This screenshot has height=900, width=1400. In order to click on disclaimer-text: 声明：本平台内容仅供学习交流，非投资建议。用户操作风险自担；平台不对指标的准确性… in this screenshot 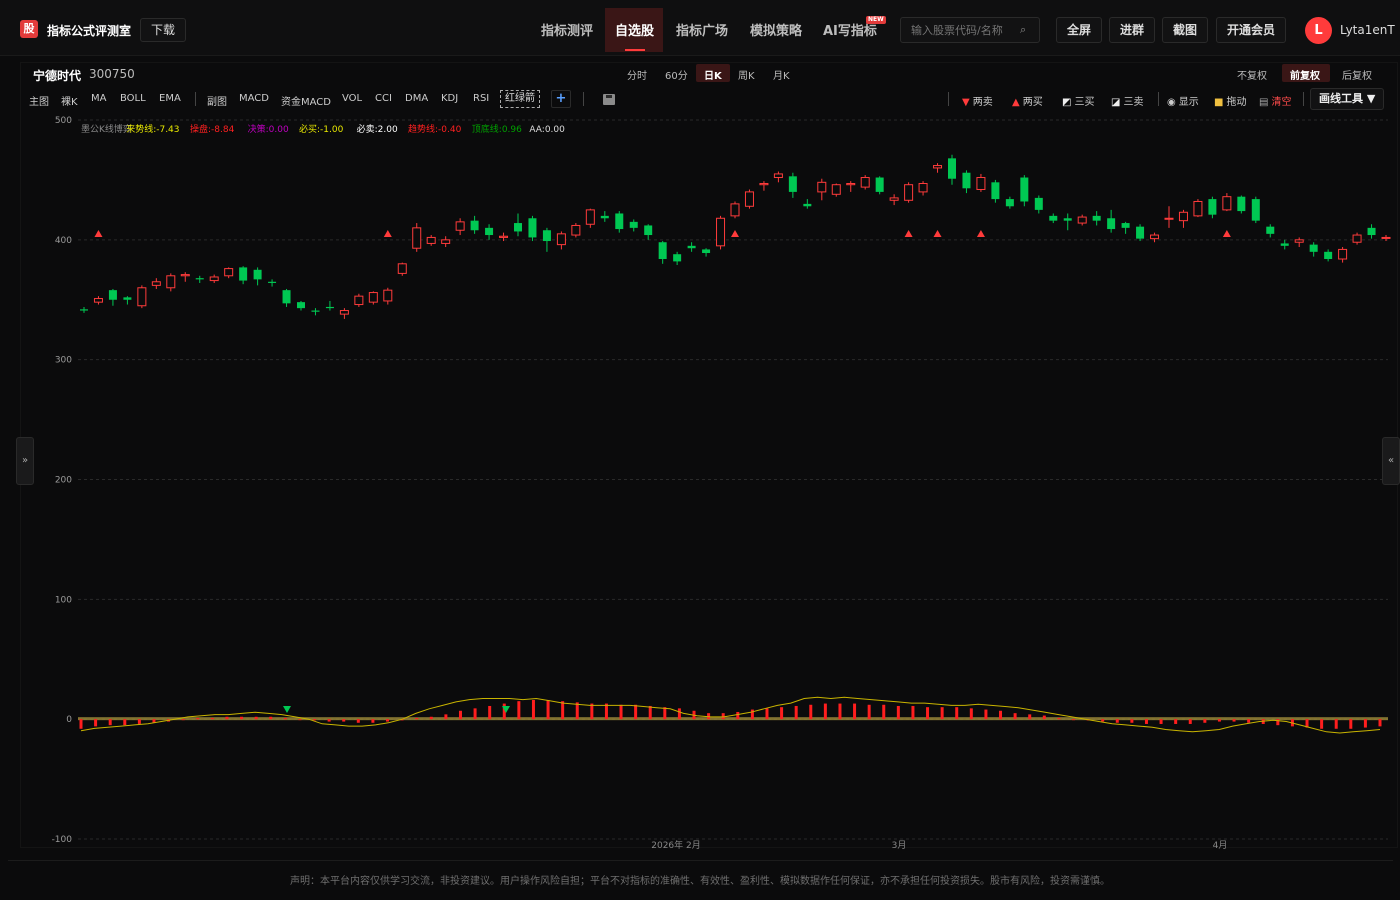, I will do `click(700, 881)`.